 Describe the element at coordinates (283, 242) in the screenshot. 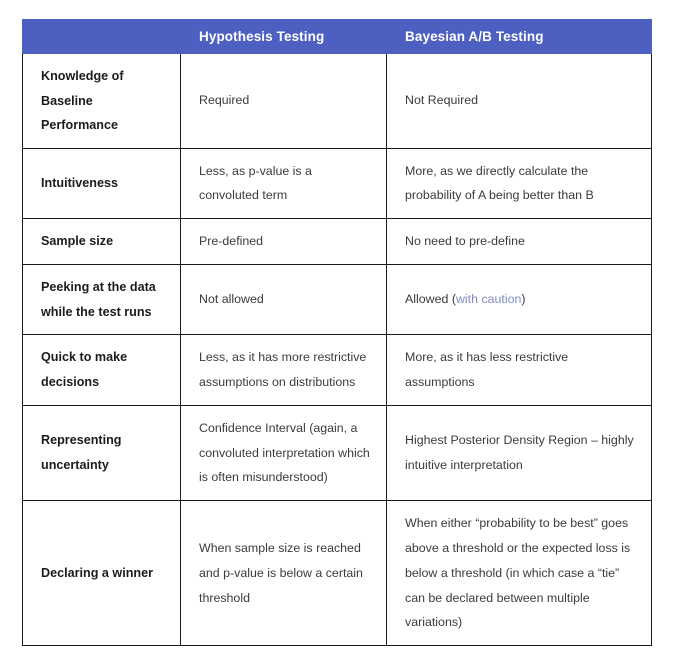

I see `cell-hypothesis-sample-size: Pre-defined` at that location.